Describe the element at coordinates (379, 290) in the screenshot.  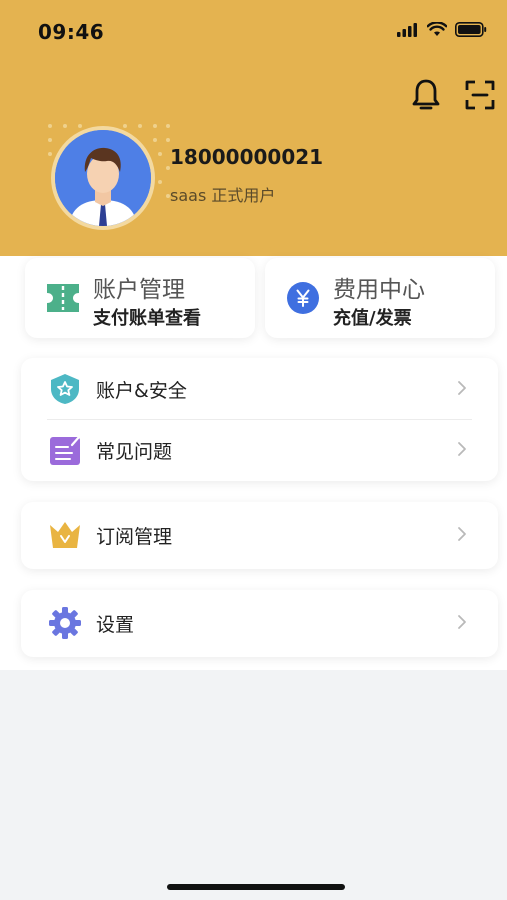
I see `card-title: 费用中心` at that location.